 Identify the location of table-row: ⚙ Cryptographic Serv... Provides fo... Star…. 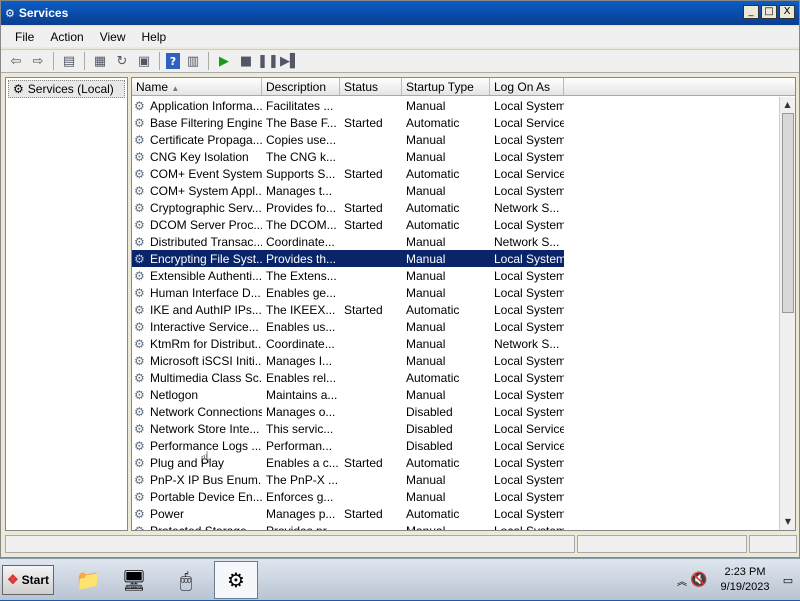
(454, 207).